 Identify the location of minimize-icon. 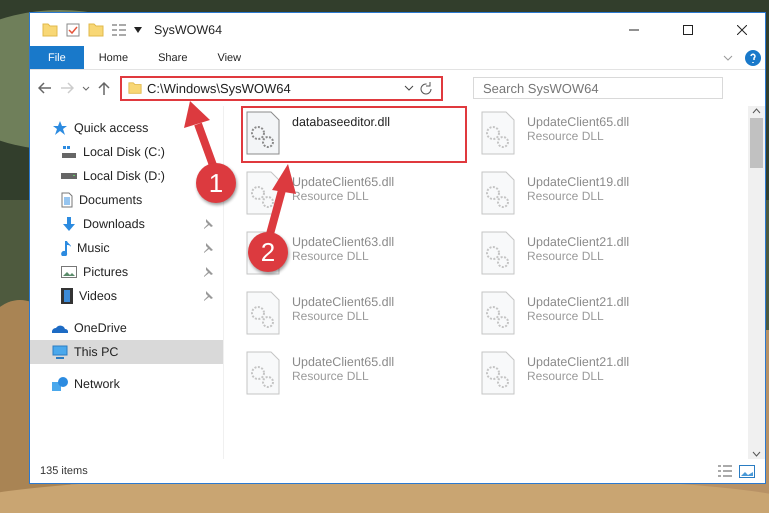
(634, 29).